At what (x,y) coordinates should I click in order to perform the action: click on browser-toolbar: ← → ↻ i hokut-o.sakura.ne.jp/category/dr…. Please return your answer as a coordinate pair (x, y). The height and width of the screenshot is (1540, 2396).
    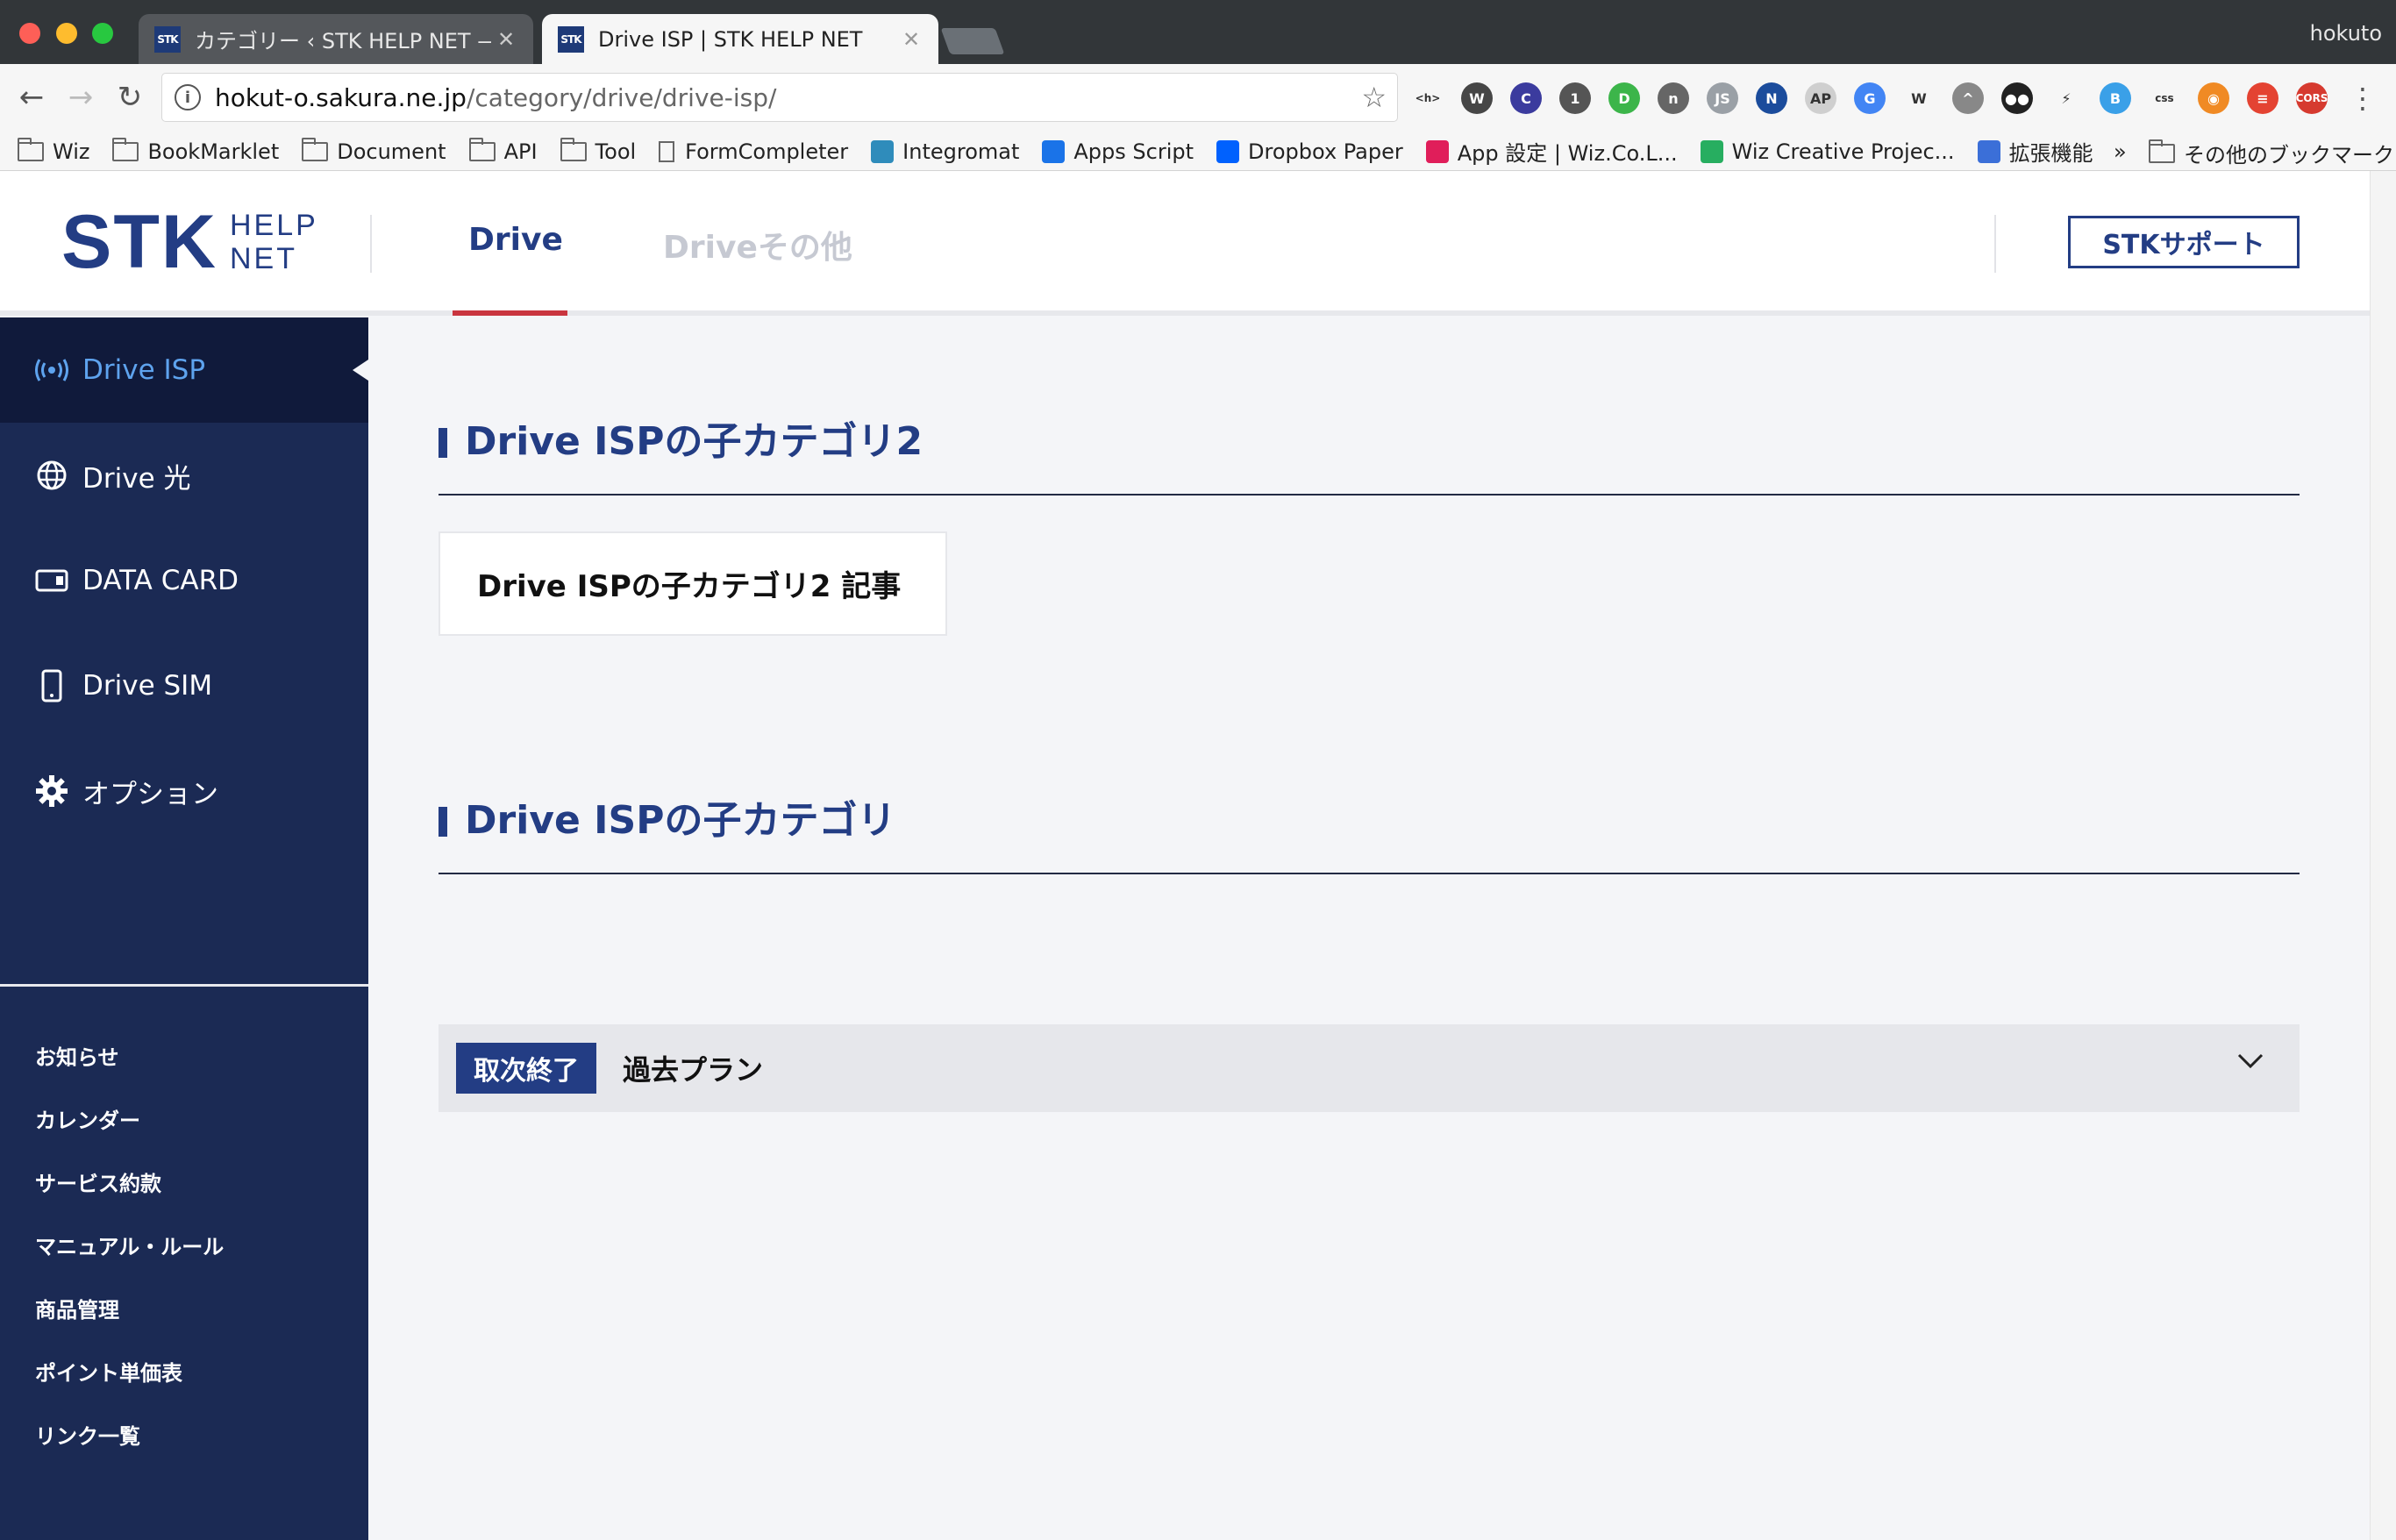
    Looking at the image, I should click on (1198, 98).